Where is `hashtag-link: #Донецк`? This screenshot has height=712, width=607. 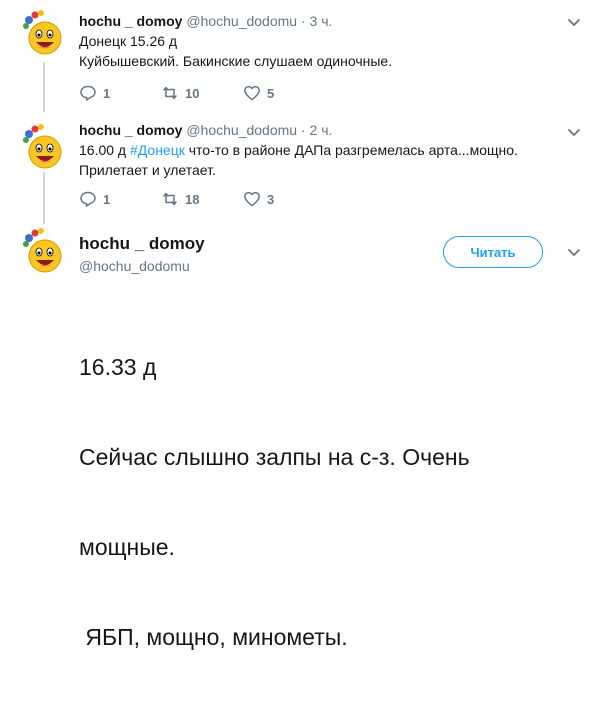
hashtag-link: #Донецк is located at coordinates (157, 150).